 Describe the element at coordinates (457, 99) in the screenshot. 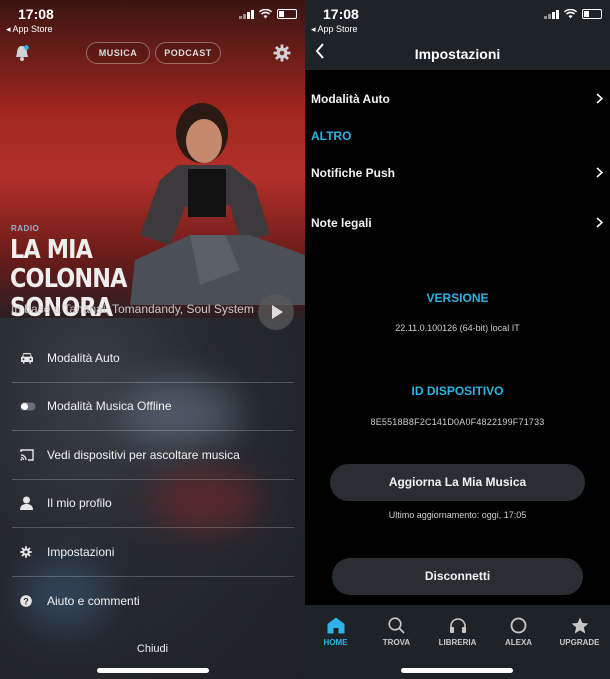

I see `settings-row-car-mode: Modalità Auto` at that location.